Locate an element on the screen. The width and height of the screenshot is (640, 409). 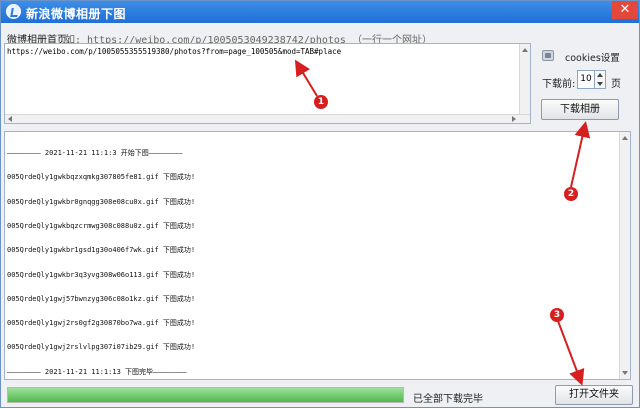
pages-unit: 页 is located at coordinates (616, 84).